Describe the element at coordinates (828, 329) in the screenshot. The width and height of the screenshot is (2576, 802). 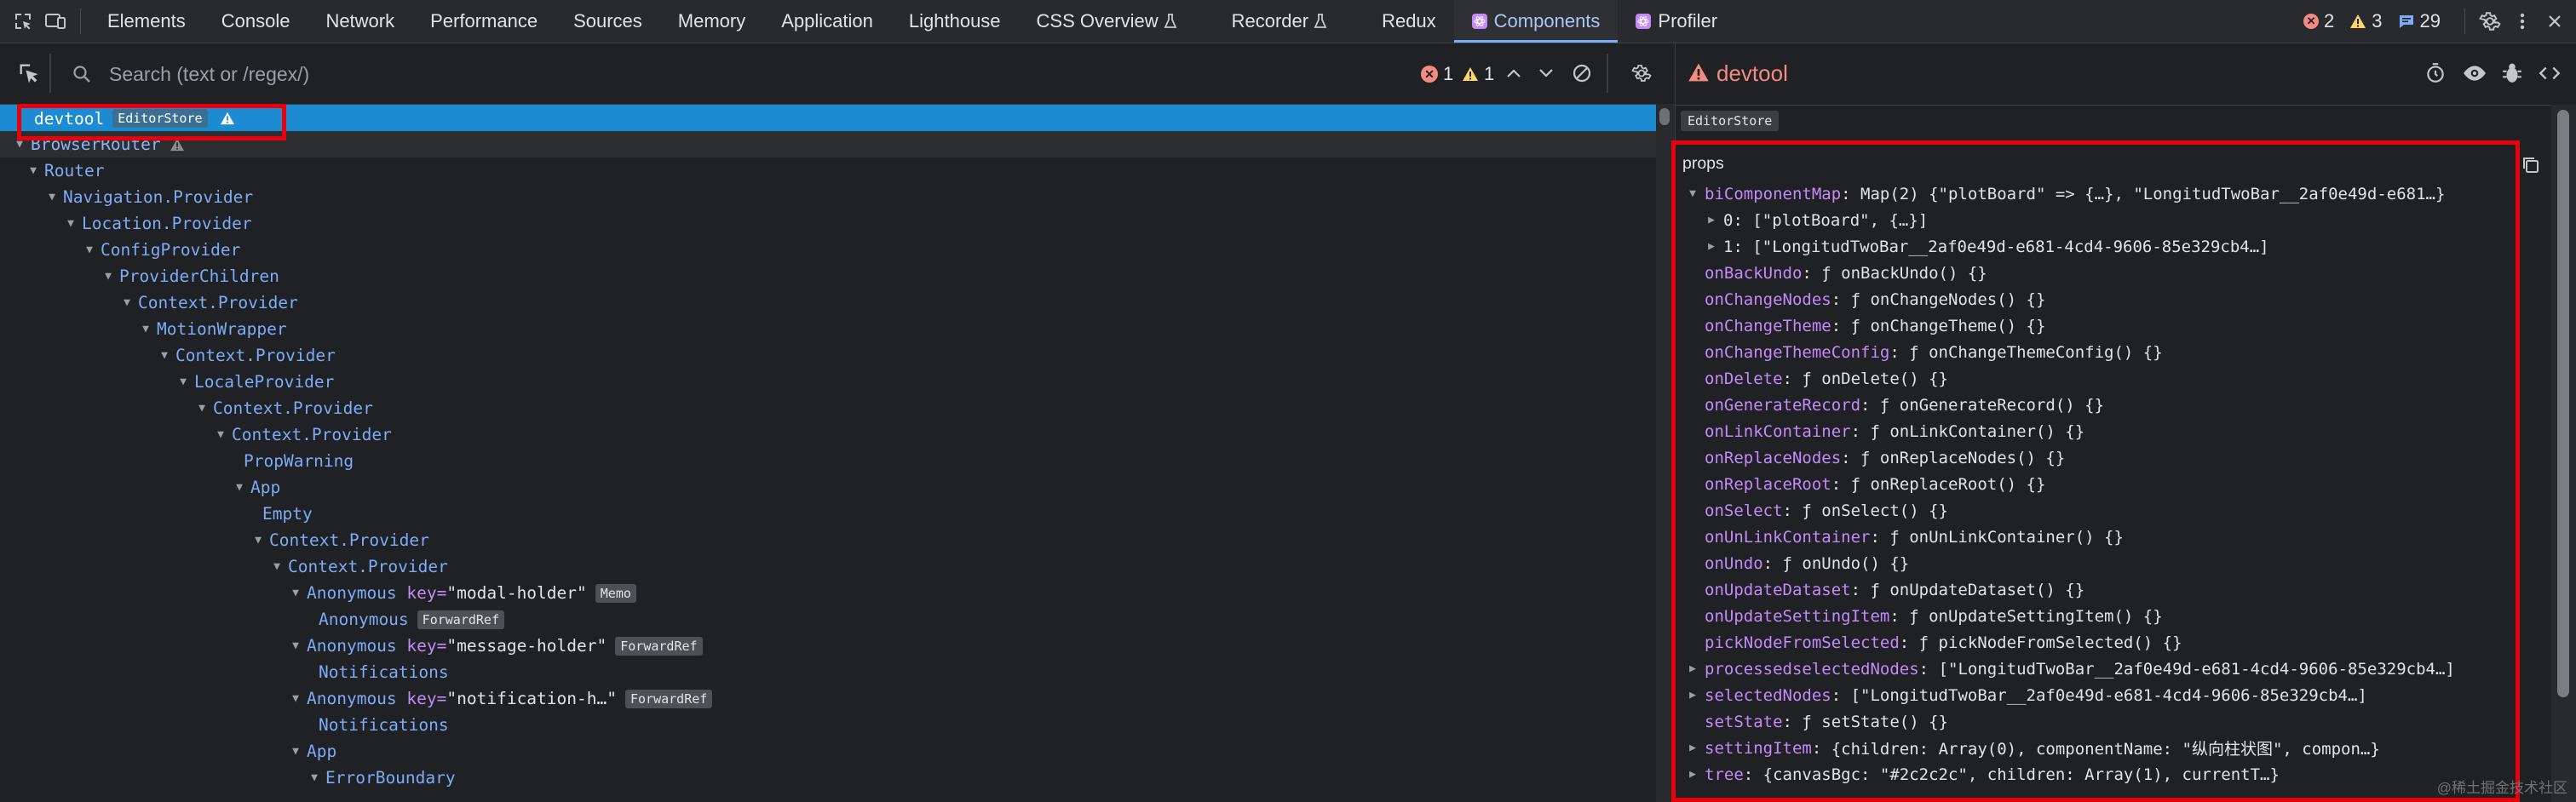
I see `tree-row: ▼ MotionWrapper` at that location.